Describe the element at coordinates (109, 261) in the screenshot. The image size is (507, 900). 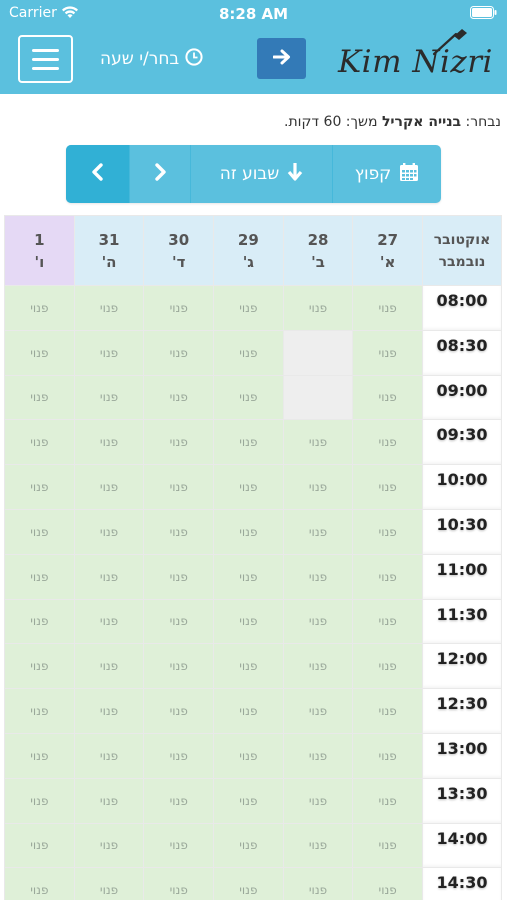
I see `day-weekday: ה'` at that location.